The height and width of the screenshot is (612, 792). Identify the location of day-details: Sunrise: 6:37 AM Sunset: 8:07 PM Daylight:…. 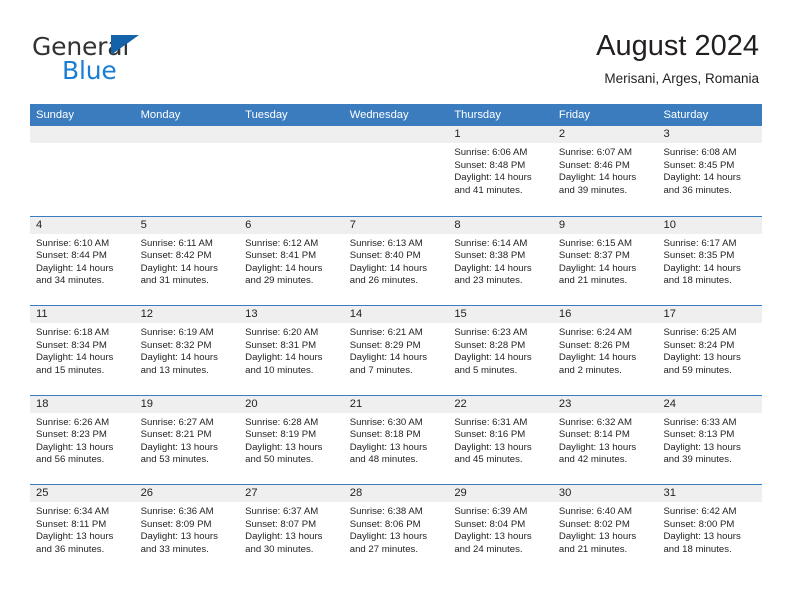
(291, 529).